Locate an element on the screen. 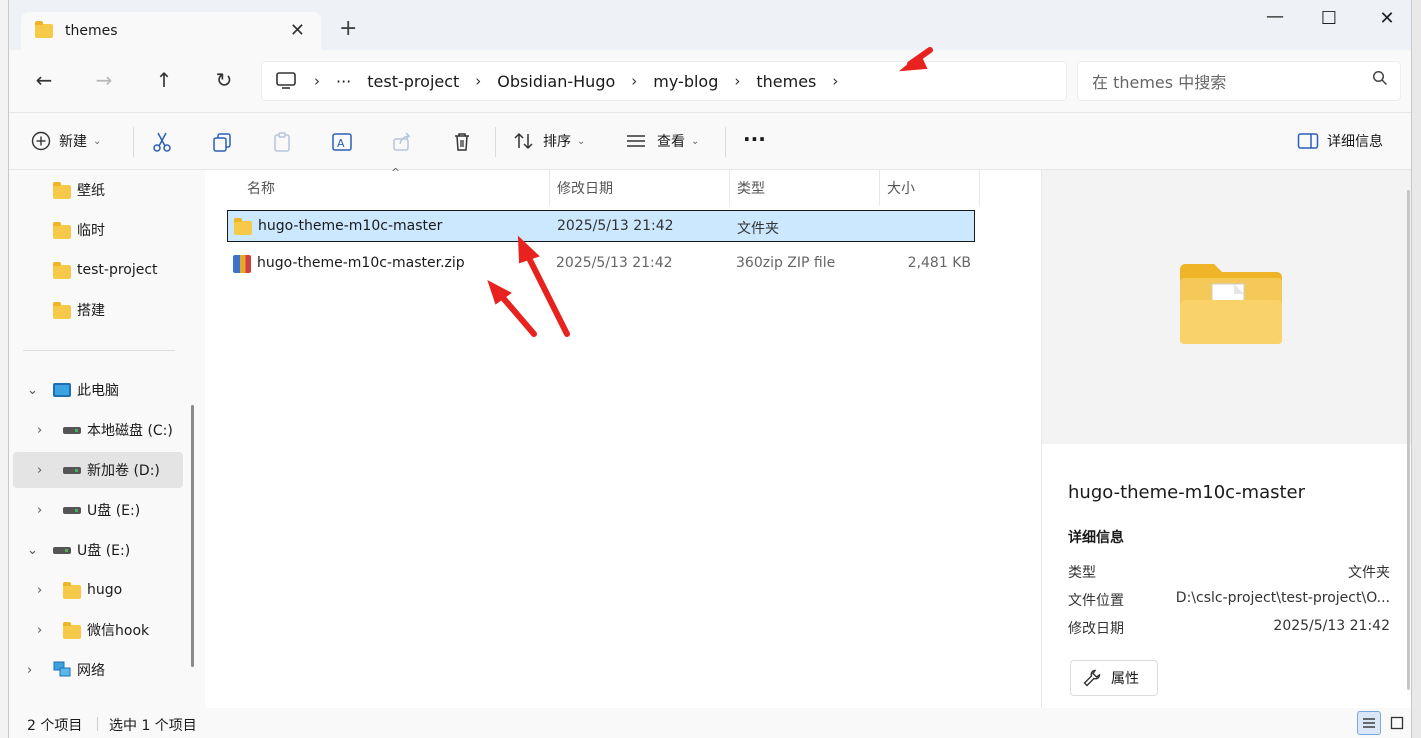  forward-button: → is located at coordinates (104, 80).